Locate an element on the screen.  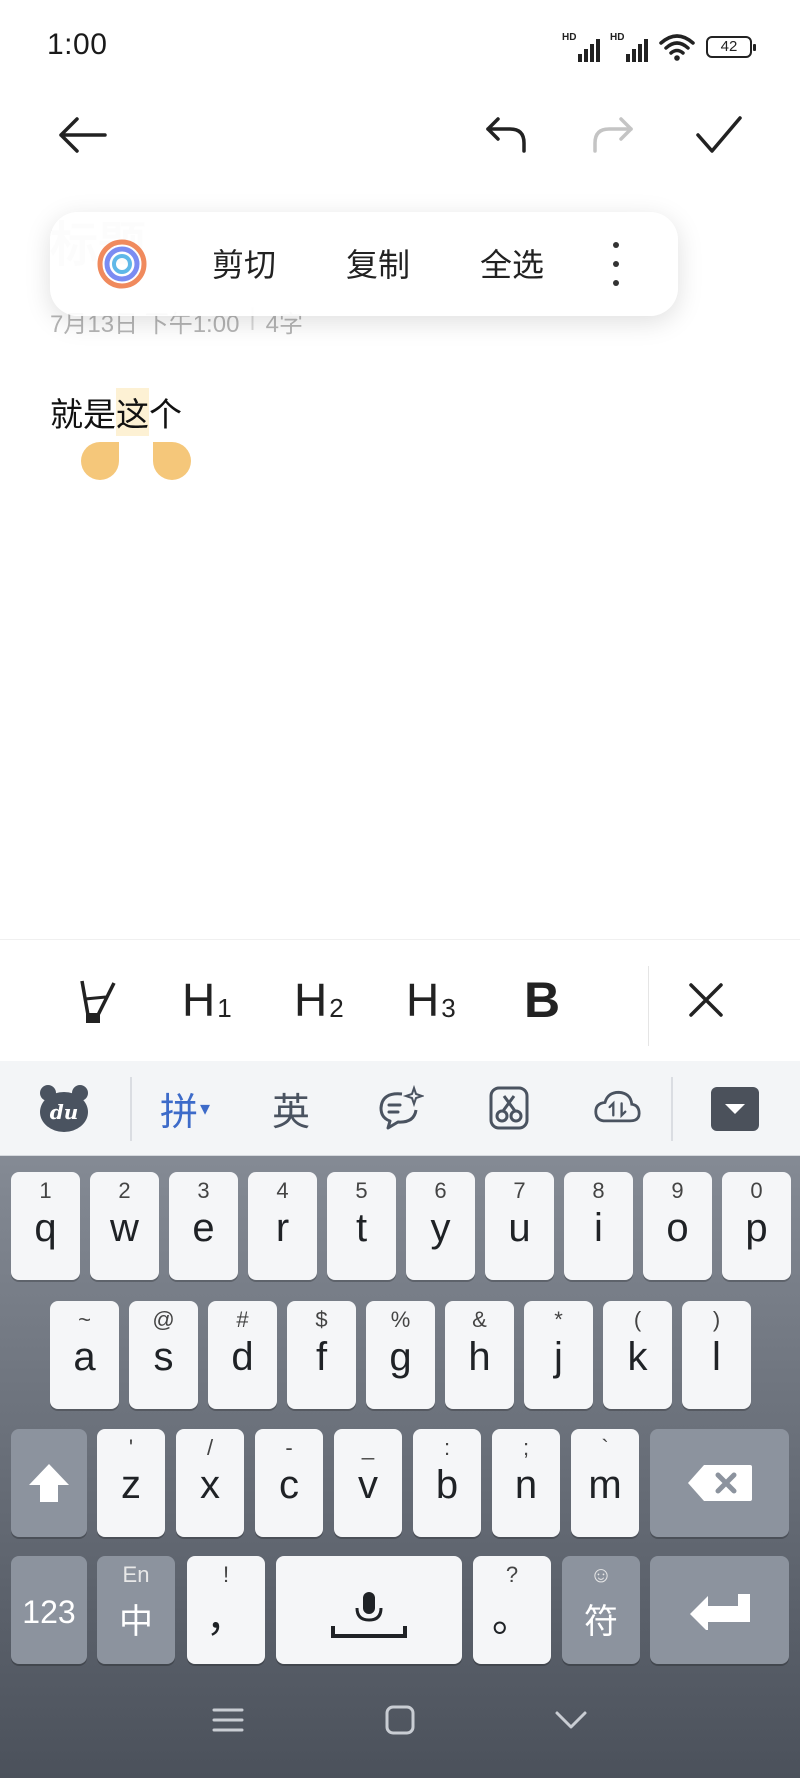
pinyin-label: 拼 is located at coordinates (179, 1112).